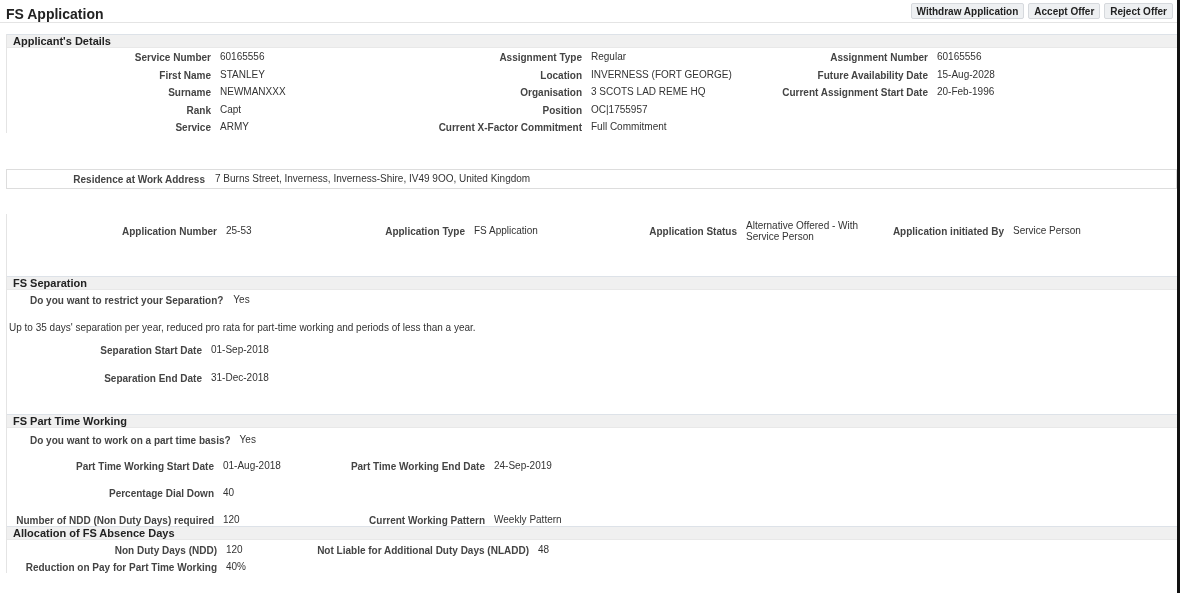 The image size is (1180, 593). What do you see at coordinates (240, 350) in the screenshot?
I see `field-value: 01-Sep-2018` at bounding box center [240, 350].